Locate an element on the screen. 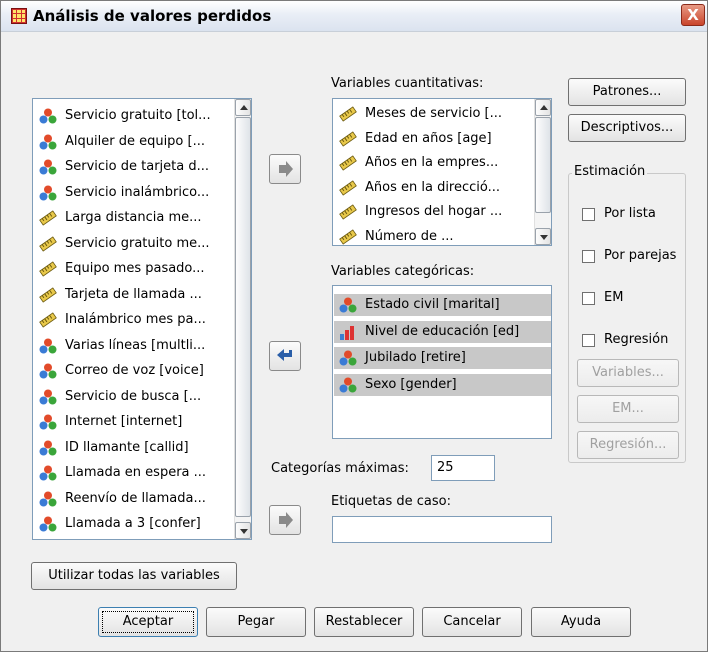 This screenshot has height=652, width=708. app-icon is located at coordinates (19, 16).